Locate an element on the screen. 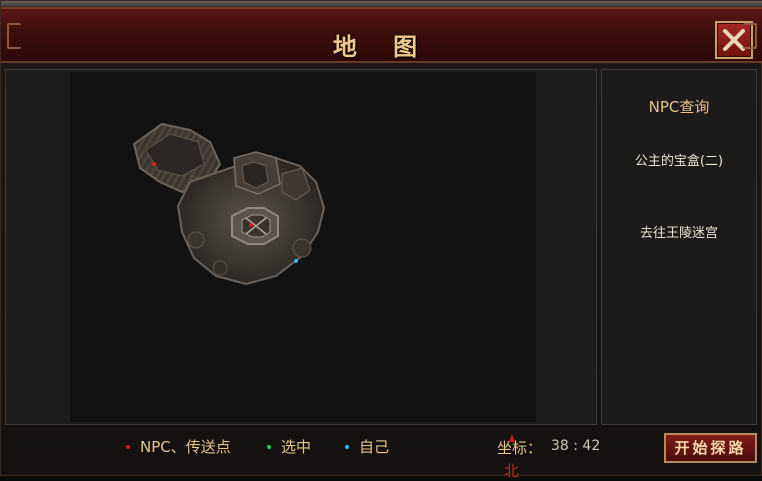  legend-npc-label: NPC、传送点 is located at coordinates (185, 447).